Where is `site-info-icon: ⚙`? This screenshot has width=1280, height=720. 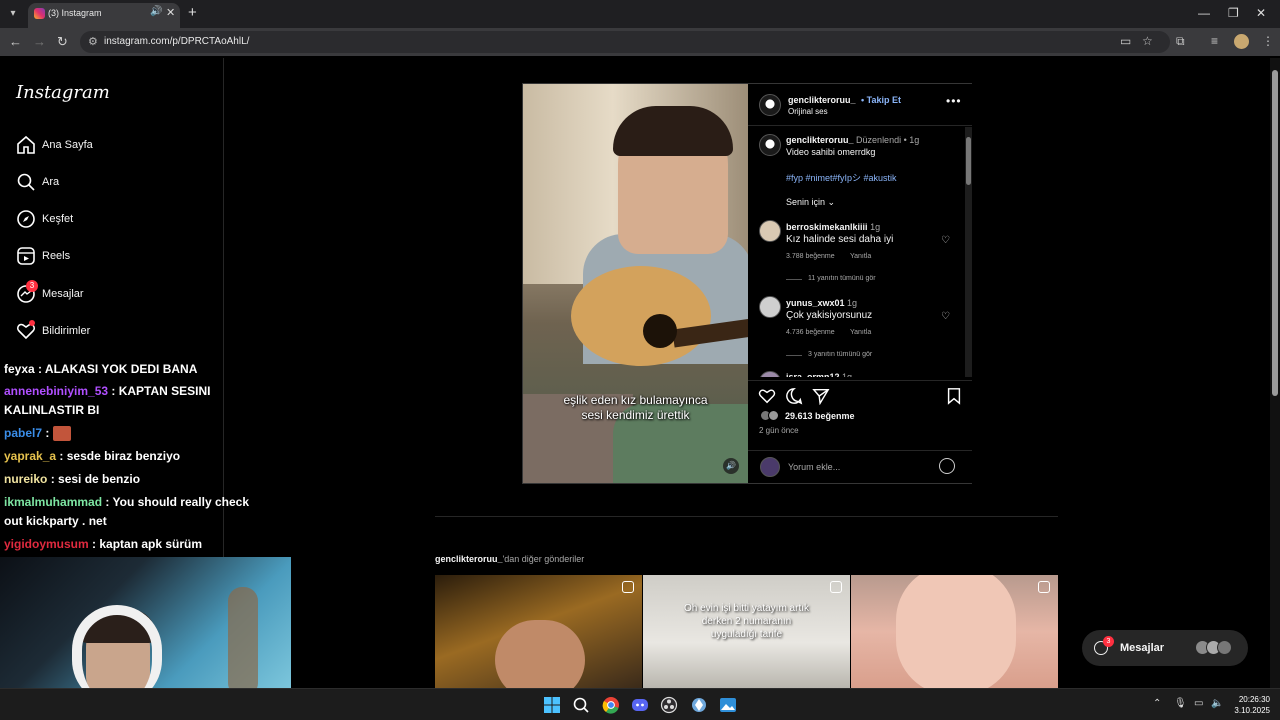 site-info-icon: ⚙ is located at coordinates (93, 41).